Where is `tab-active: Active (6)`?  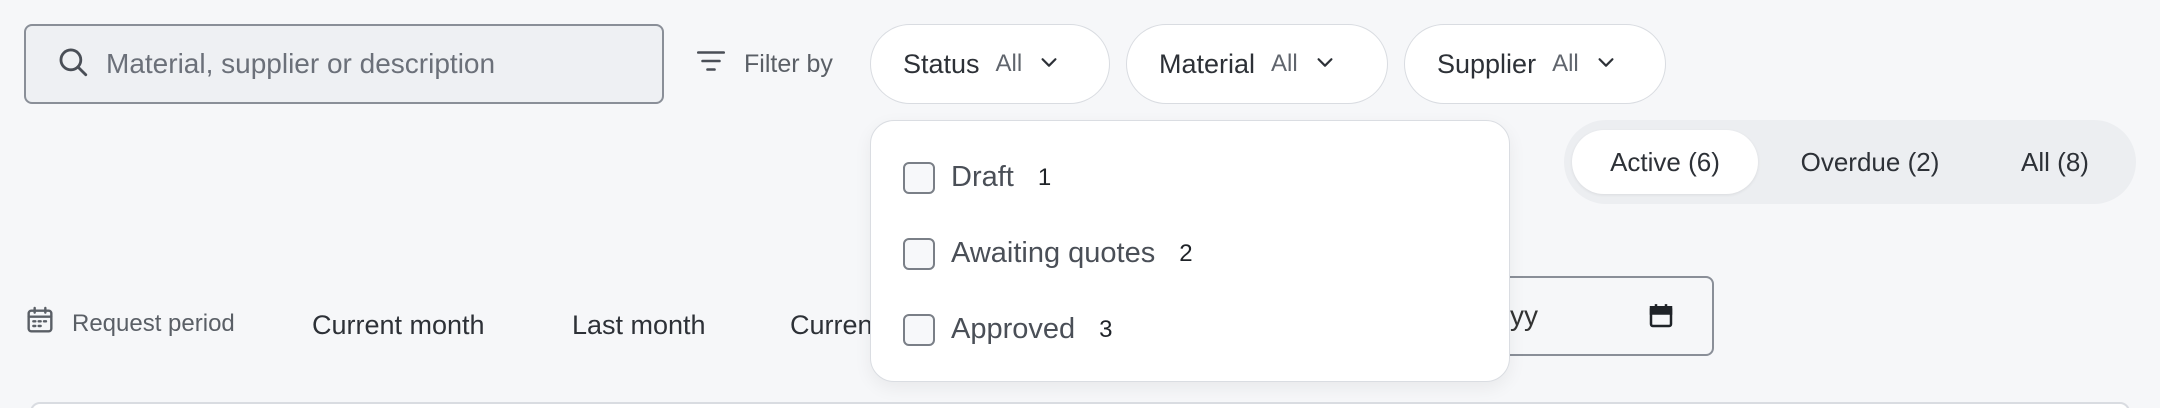 tab-active: Active (6) is located at coordinates (1665, 162).